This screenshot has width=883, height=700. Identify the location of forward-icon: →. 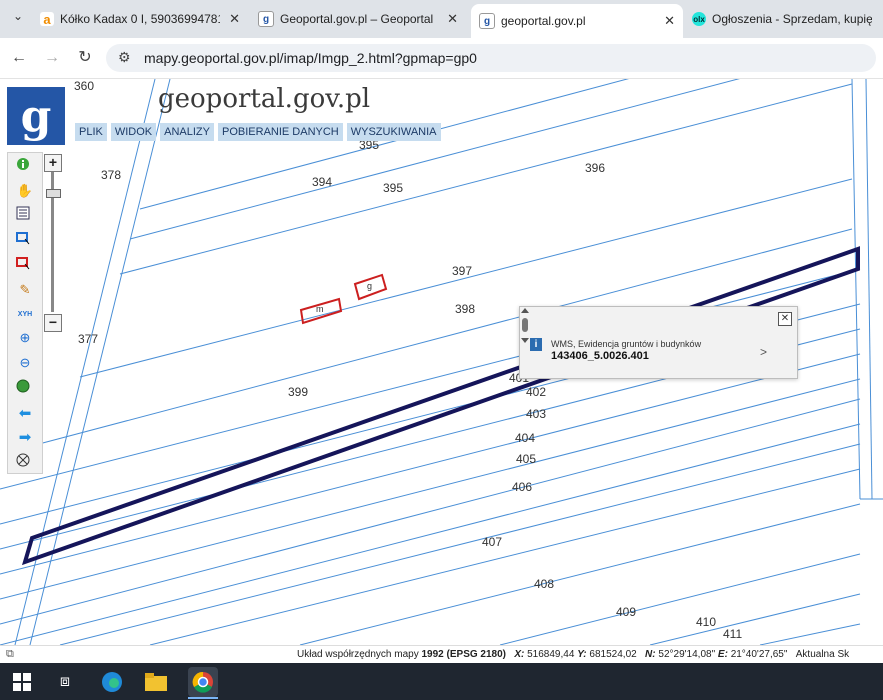
(52, 58).